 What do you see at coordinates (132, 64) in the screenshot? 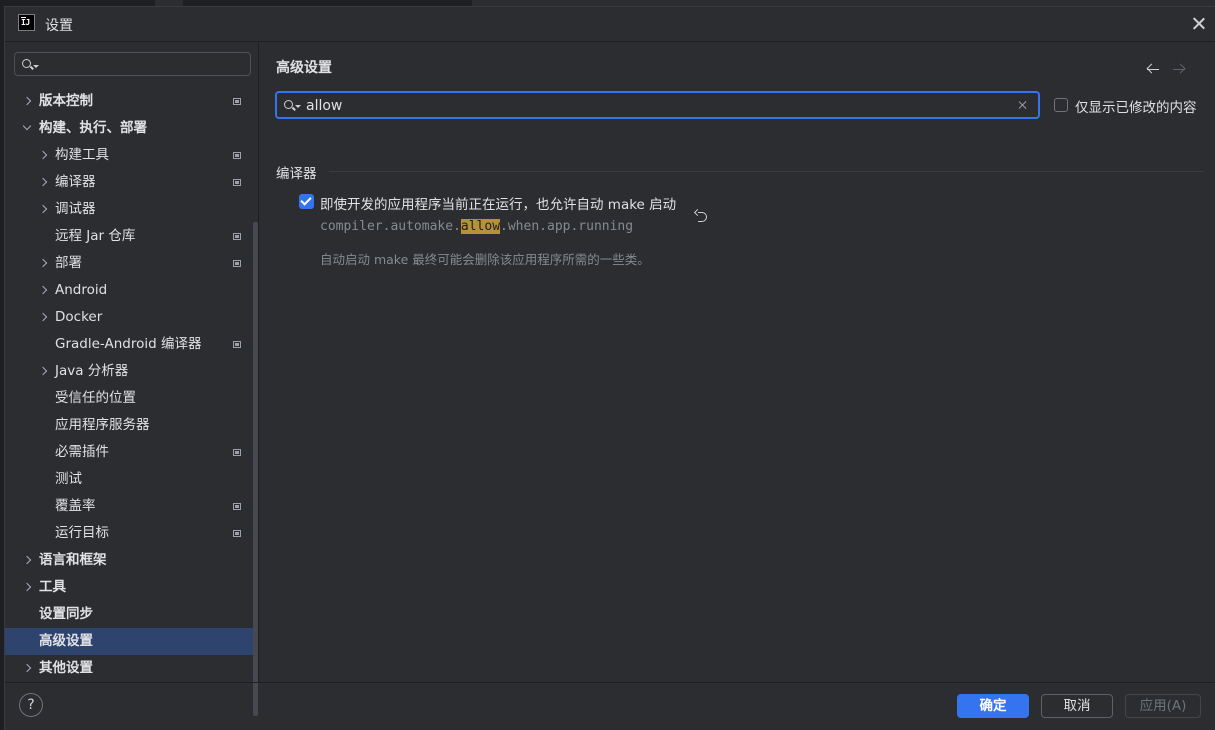
I see `sidebar-search-input` at bounding box center [132, 64].